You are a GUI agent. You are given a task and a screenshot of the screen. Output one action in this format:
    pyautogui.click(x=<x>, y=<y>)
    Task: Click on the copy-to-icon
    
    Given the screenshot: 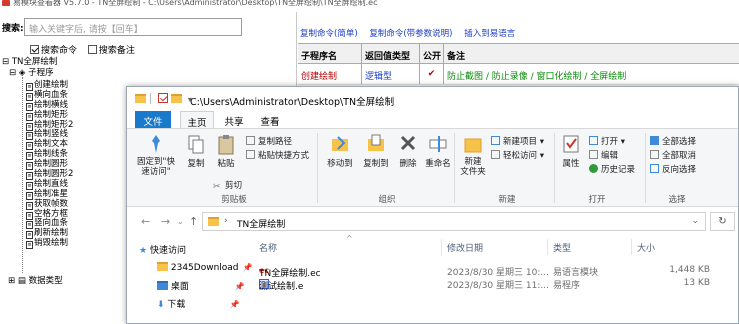 What is the action you would take?
    pyautogui.click(x=376, y=142)
    